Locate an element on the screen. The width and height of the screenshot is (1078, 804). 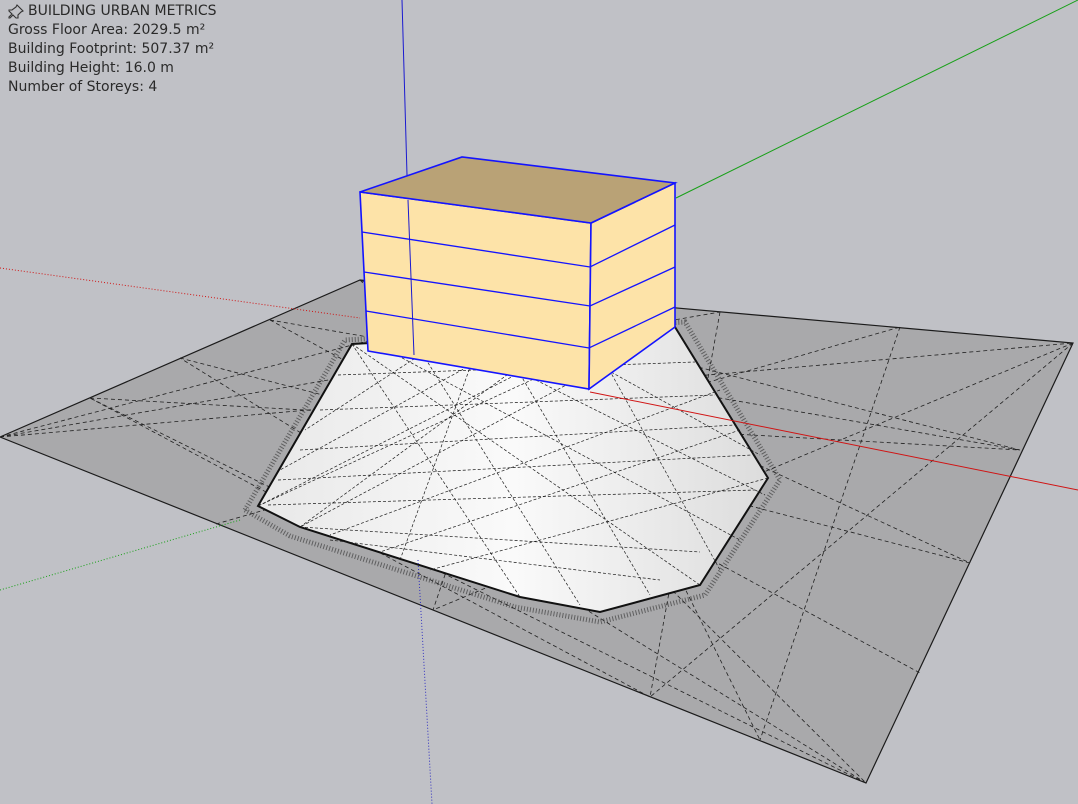
building-footprint: Building Footprint: 507.37 m² is located at coordinates (111, 49).